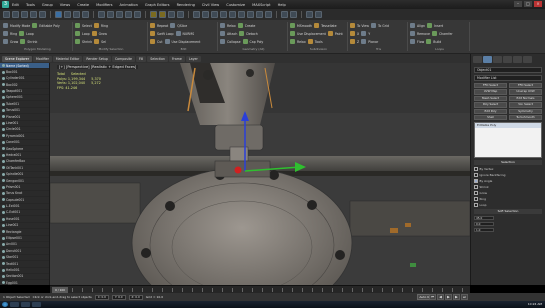 This screenshot has height=308, width=545. Describe the element at coordinates (157, 5) in the screenshot. I see `menu-graph-editors: Graph Editors` at that location.